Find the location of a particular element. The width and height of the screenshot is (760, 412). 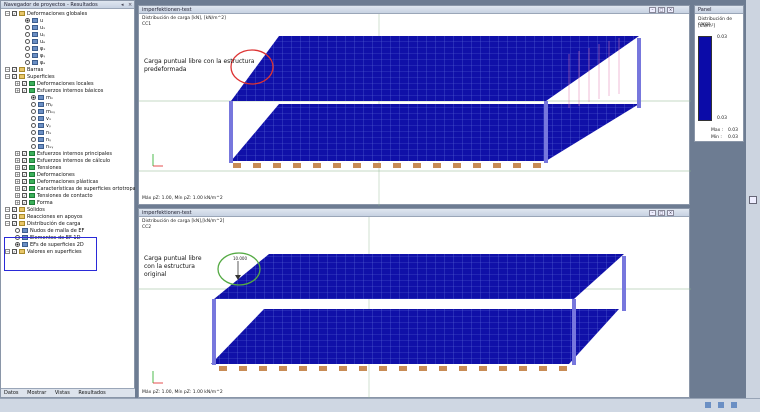

supports is located at coordinates (387, 165).